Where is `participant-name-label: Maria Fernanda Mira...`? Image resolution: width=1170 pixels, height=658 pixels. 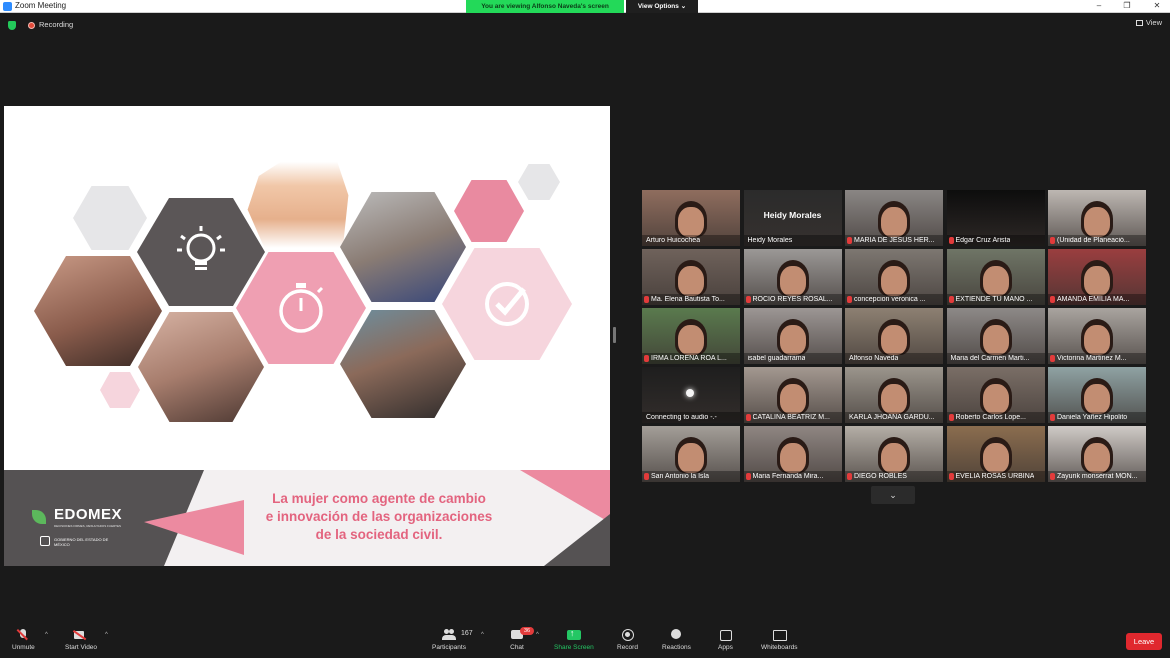
participant-name-label: Maria Fernanda Mira... is located at coordinates (792, 476).